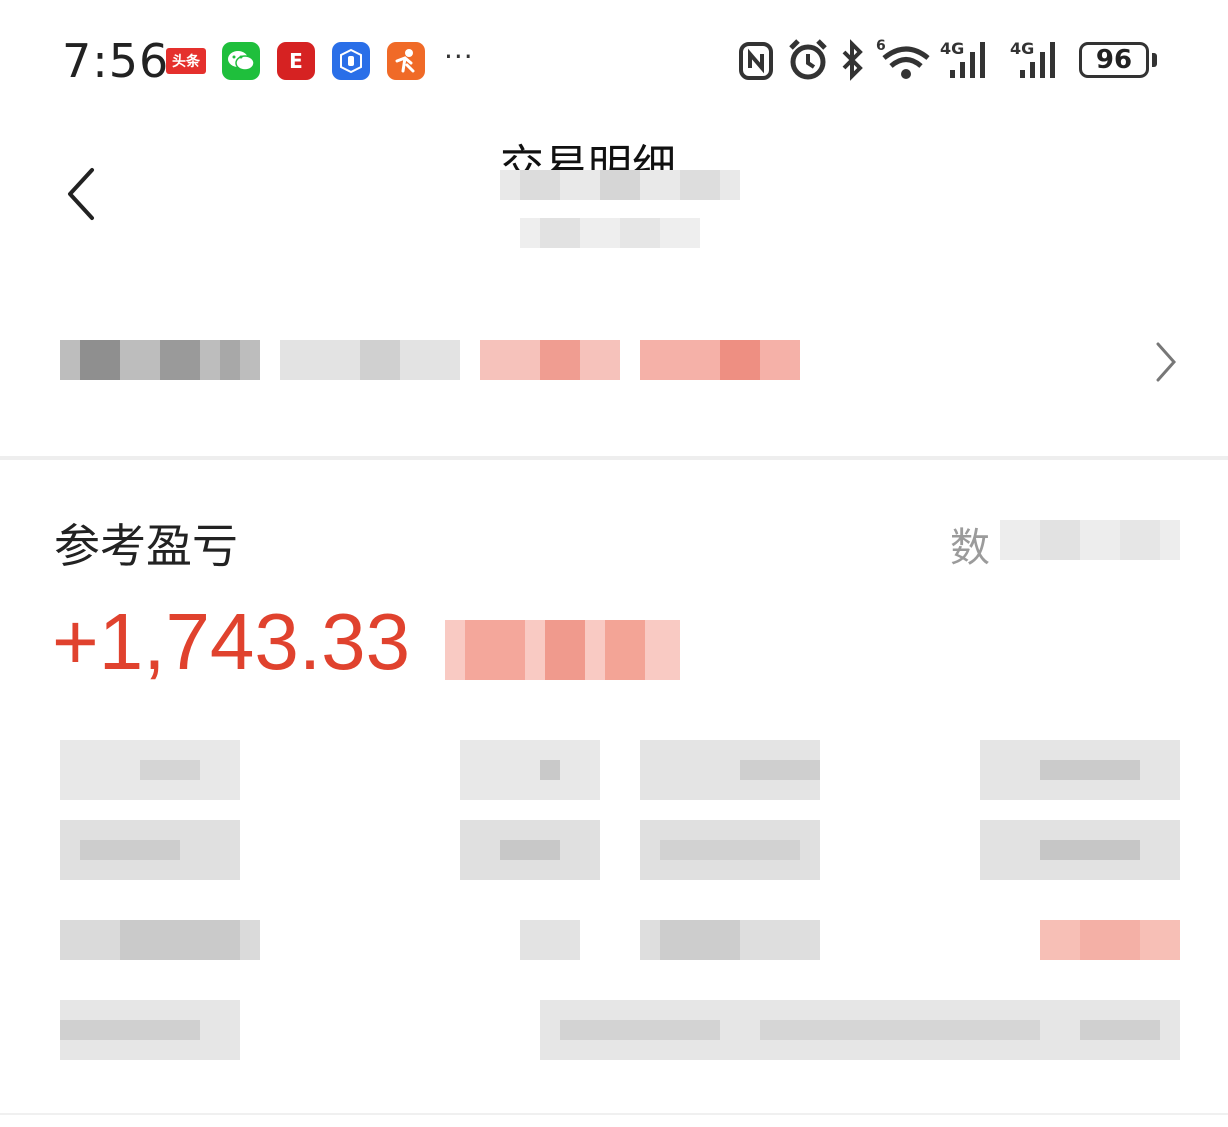  Describe the element at coordinates (970, 548) in the screenshot. I see `data-label: 数` at that location.